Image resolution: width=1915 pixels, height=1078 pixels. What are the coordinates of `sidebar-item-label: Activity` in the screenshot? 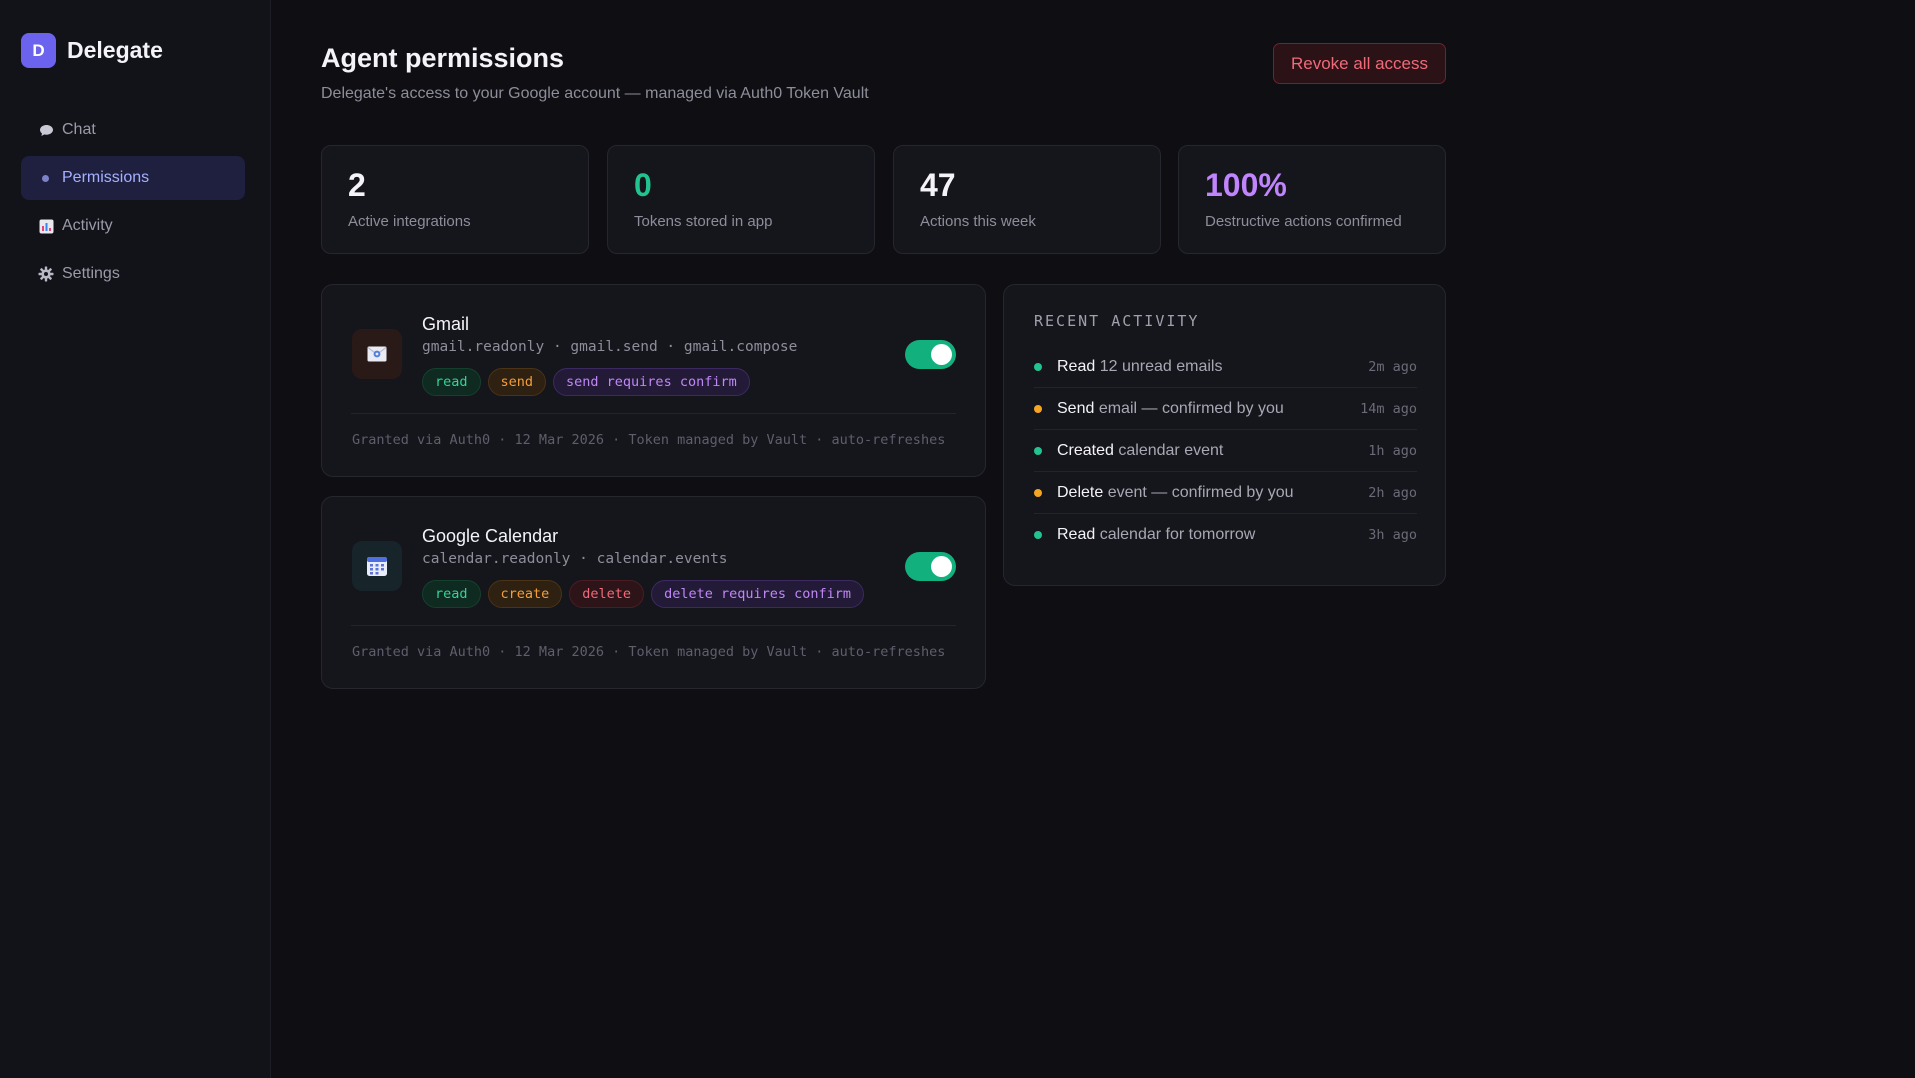 It's located at (87, 225).